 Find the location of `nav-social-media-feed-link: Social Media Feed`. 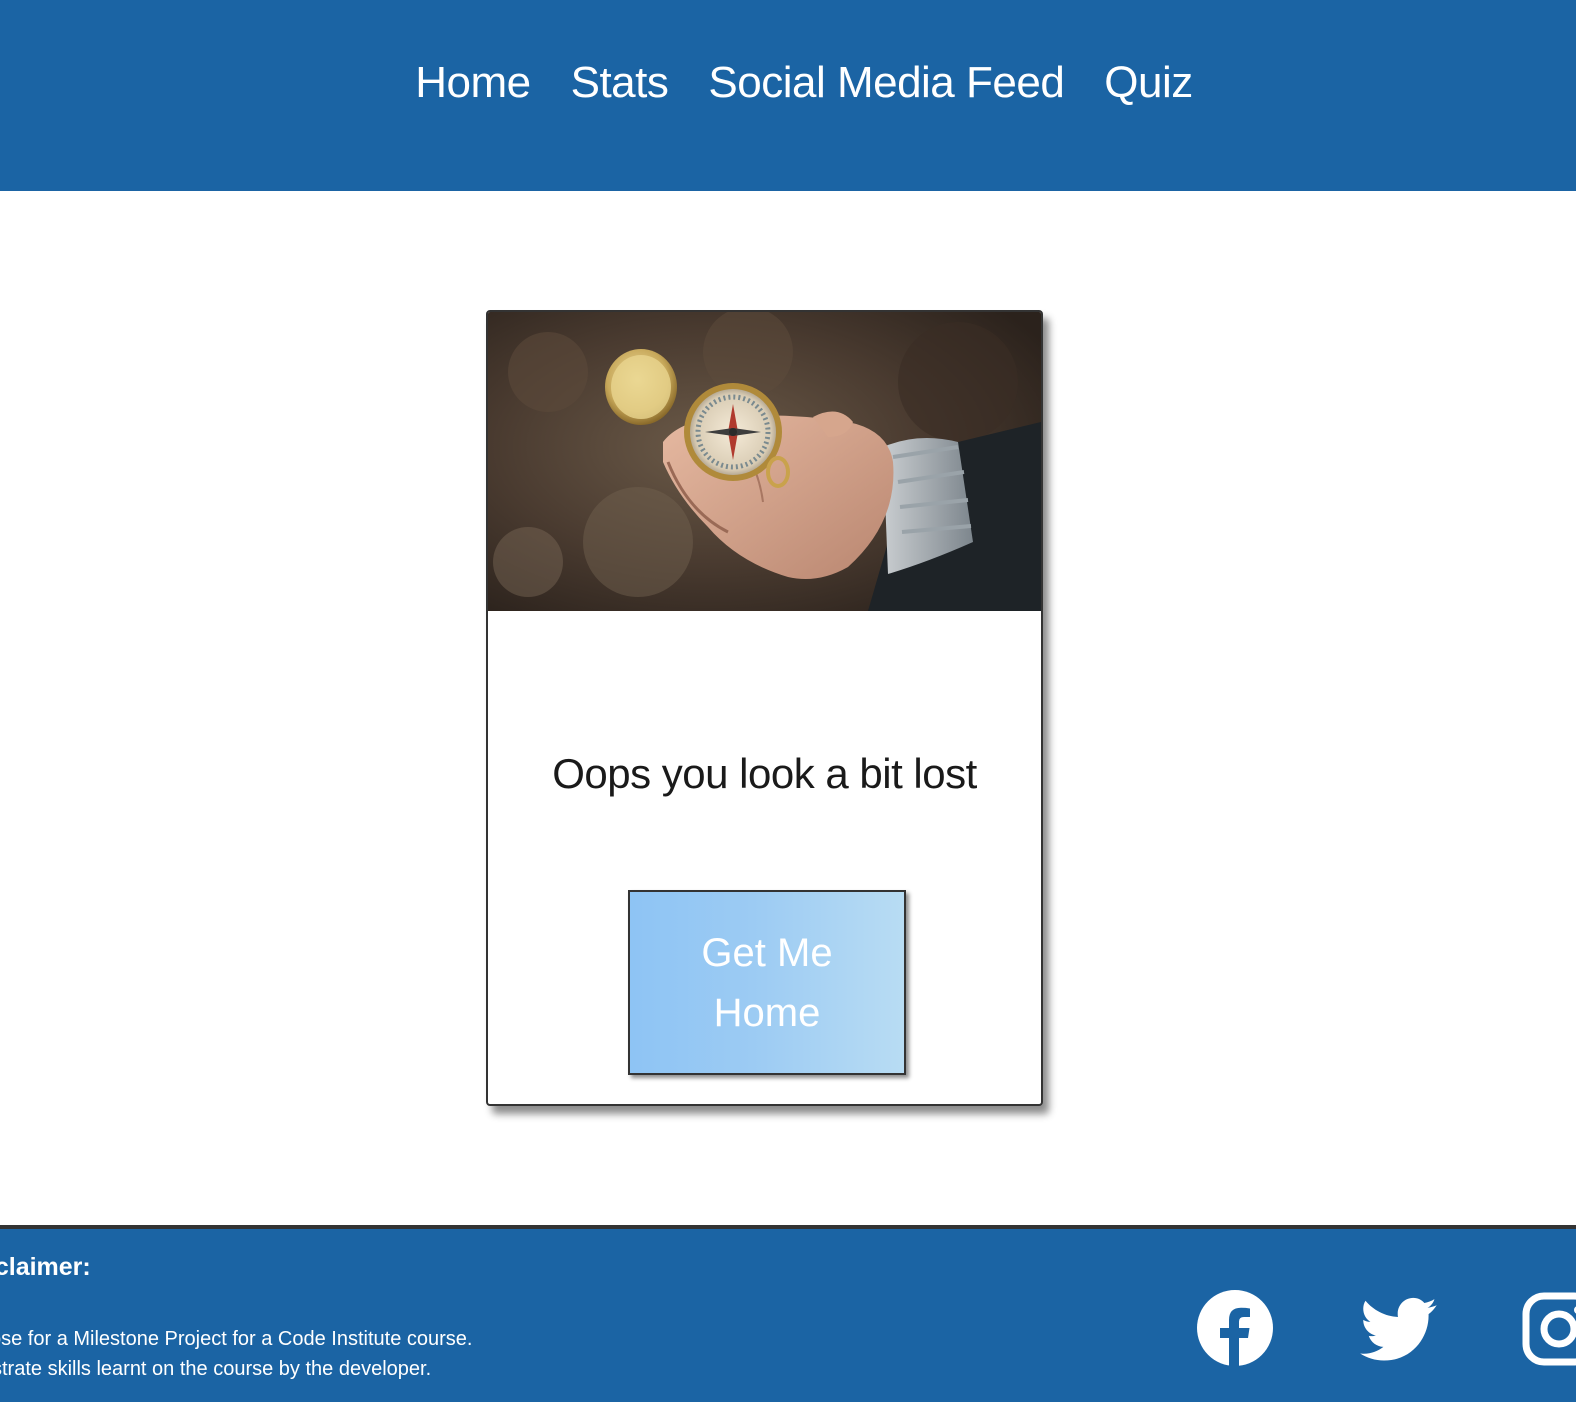

nav-social-media-feed-link: Social Media Feed is located at coordinates (886, 83).